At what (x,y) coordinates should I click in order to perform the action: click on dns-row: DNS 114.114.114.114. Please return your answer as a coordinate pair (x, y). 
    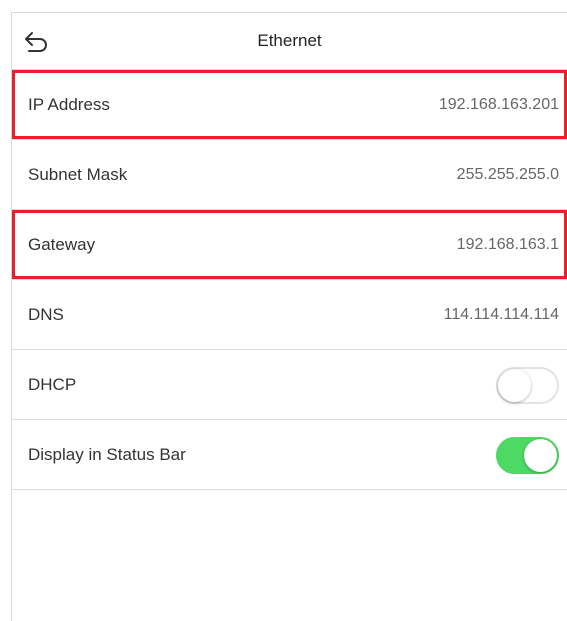
    Looking at the image, I should click on (289, 315).